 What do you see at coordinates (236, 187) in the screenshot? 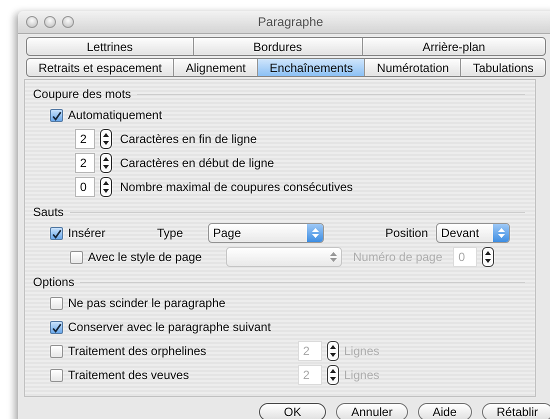
I see `spinner-label: Nombre maximal de coupures consécutives` at bounding box center [236, 187].